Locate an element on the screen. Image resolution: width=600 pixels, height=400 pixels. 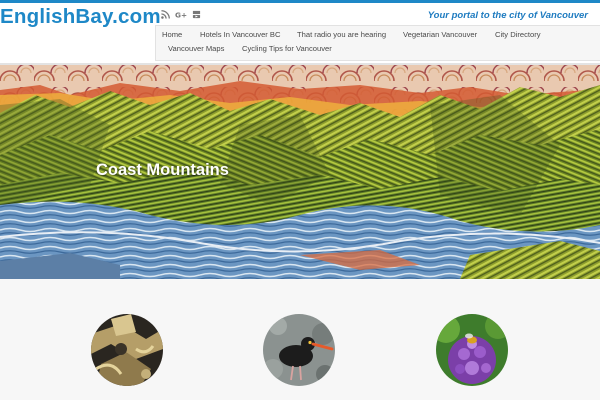
svg-text: G+ is located at coordinates (181, 15).